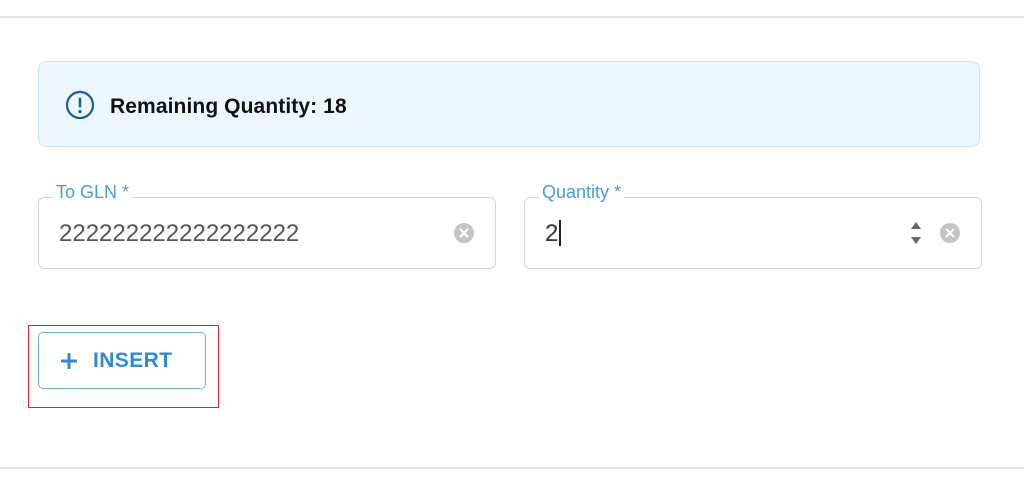  I want to click on remaining-quantity-text: Remaining Quantity: 18, so click(228, 106).